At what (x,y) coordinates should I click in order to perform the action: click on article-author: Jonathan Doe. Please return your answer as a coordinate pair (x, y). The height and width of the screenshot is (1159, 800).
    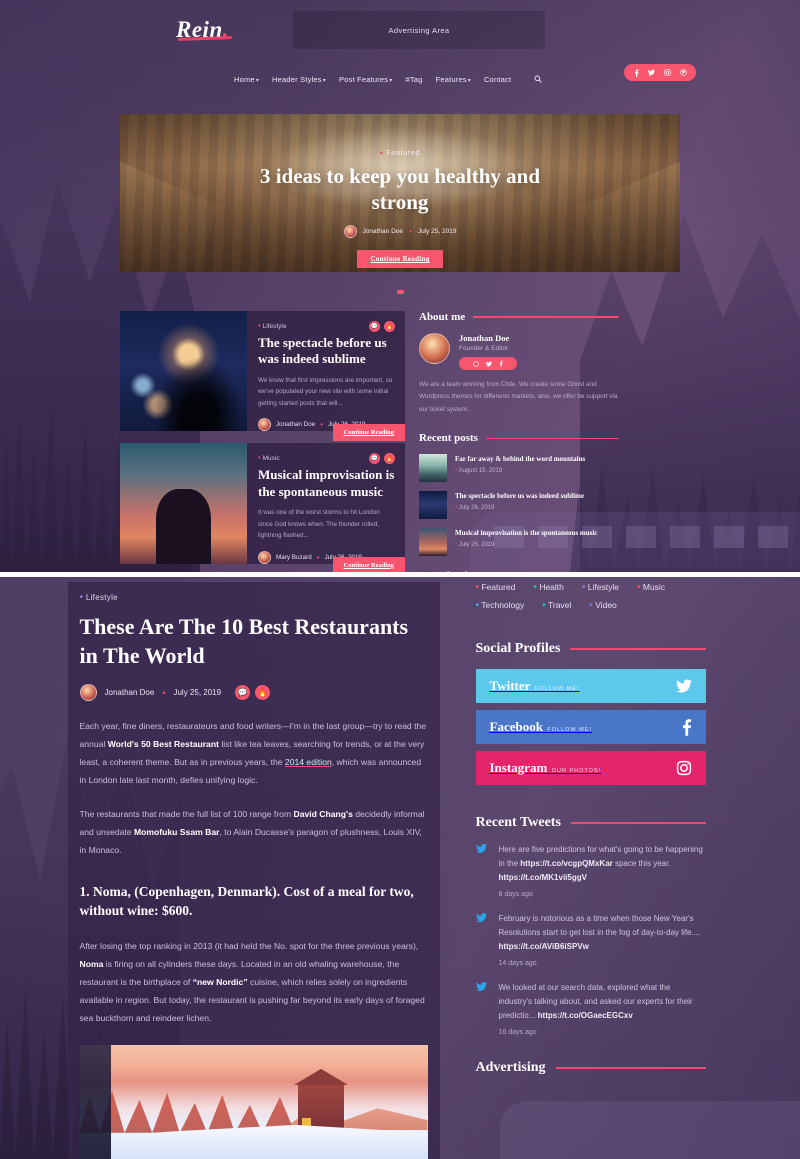
    Looking at the image, I should click on (130, 692).